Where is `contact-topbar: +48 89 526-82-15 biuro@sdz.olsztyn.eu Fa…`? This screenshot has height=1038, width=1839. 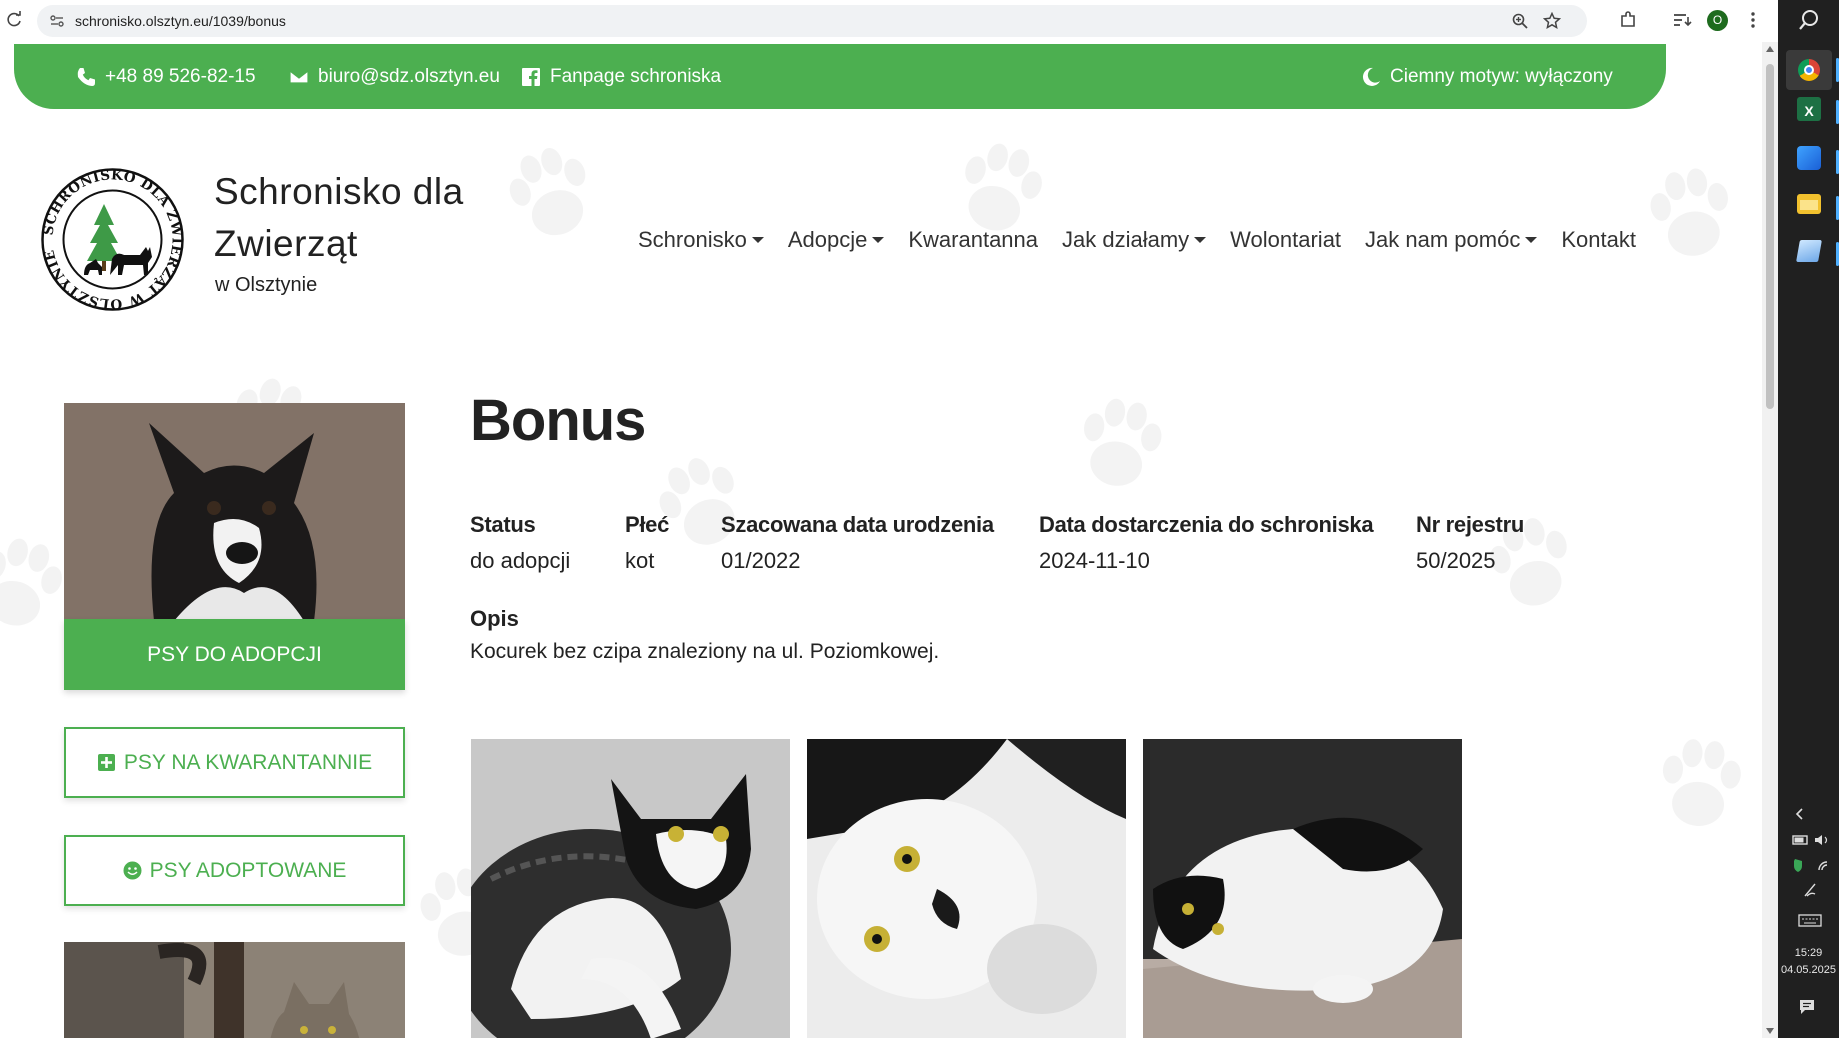
contact-topbar: +48 89 526-82-15 biuro@sdz.olsztyn.eu Fa… is located at coordinates (840, 76).